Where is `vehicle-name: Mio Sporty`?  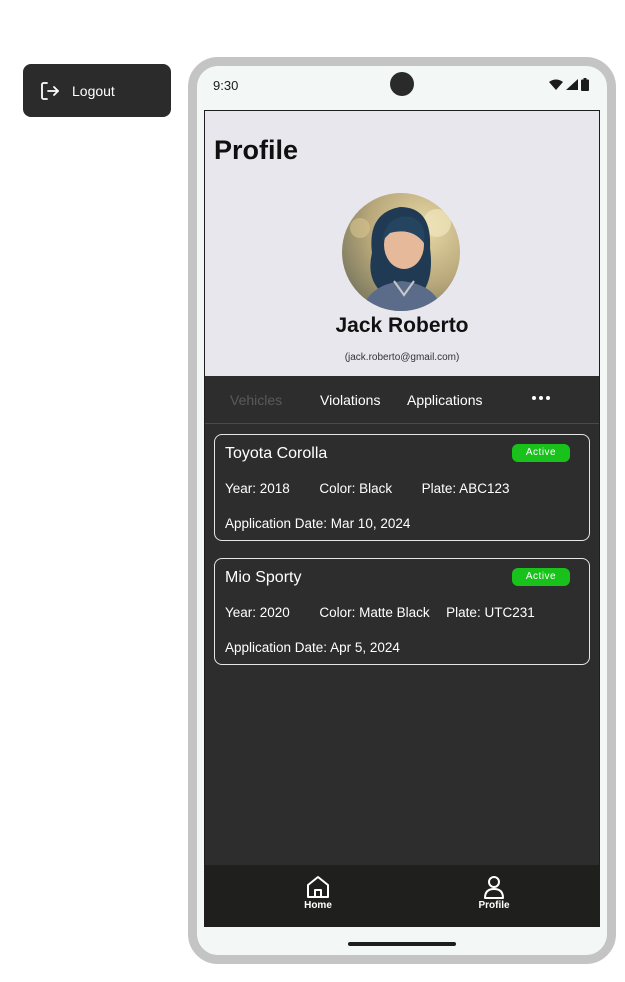 vehicle-name: Mio Sporty is located at coordinates (263, 577).